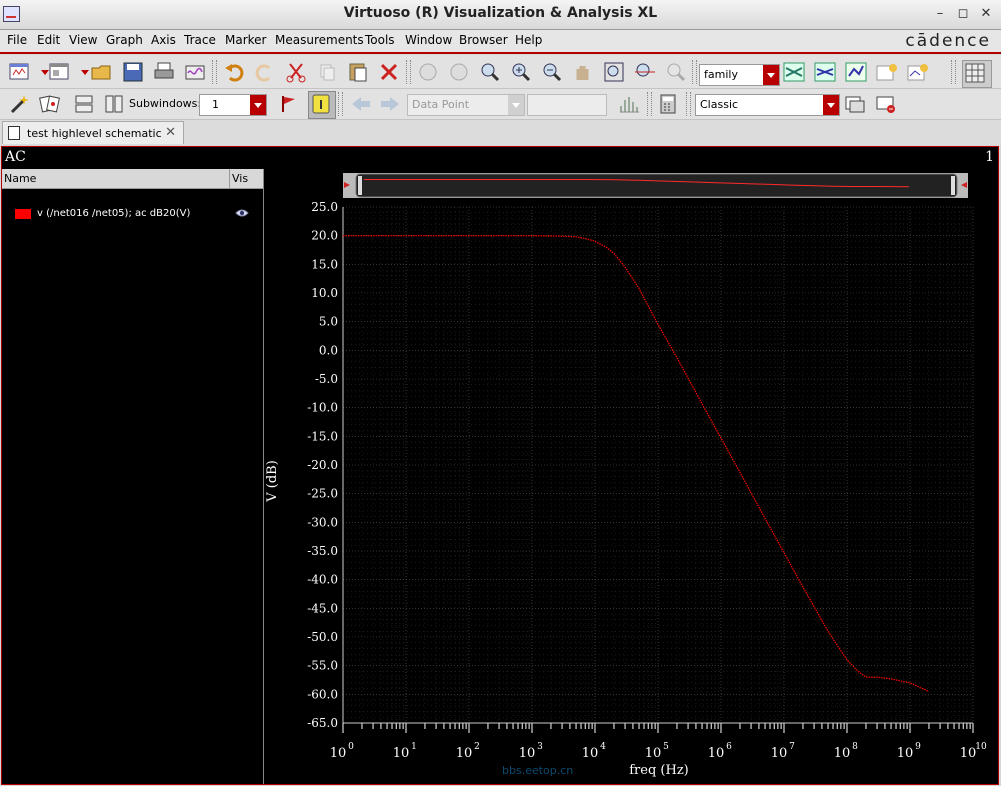 This screenshot has width=1001, height=786. I want to click on prev-point-icon, so click(361, 104).